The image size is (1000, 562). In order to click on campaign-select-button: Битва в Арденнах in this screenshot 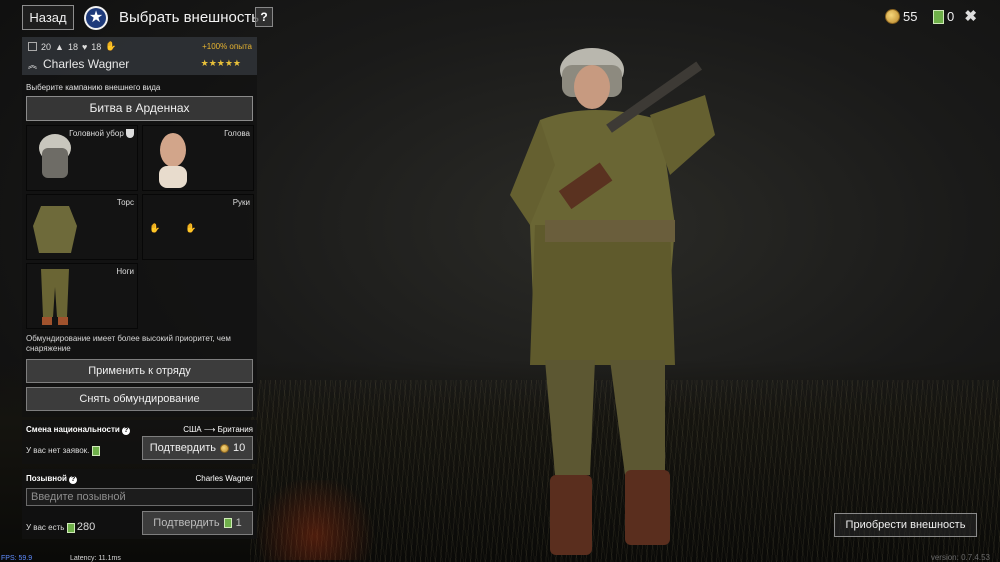, I will do `click(139, 108)`.